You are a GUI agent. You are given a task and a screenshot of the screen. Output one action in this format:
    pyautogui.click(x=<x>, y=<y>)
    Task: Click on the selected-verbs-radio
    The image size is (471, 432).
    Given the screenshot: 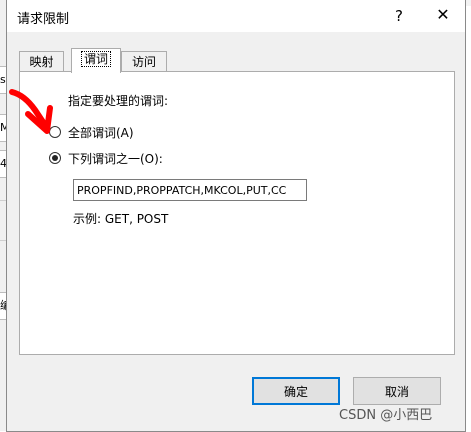 What is the action you would take?
    pyautogui.click(x=55, y=158)
    